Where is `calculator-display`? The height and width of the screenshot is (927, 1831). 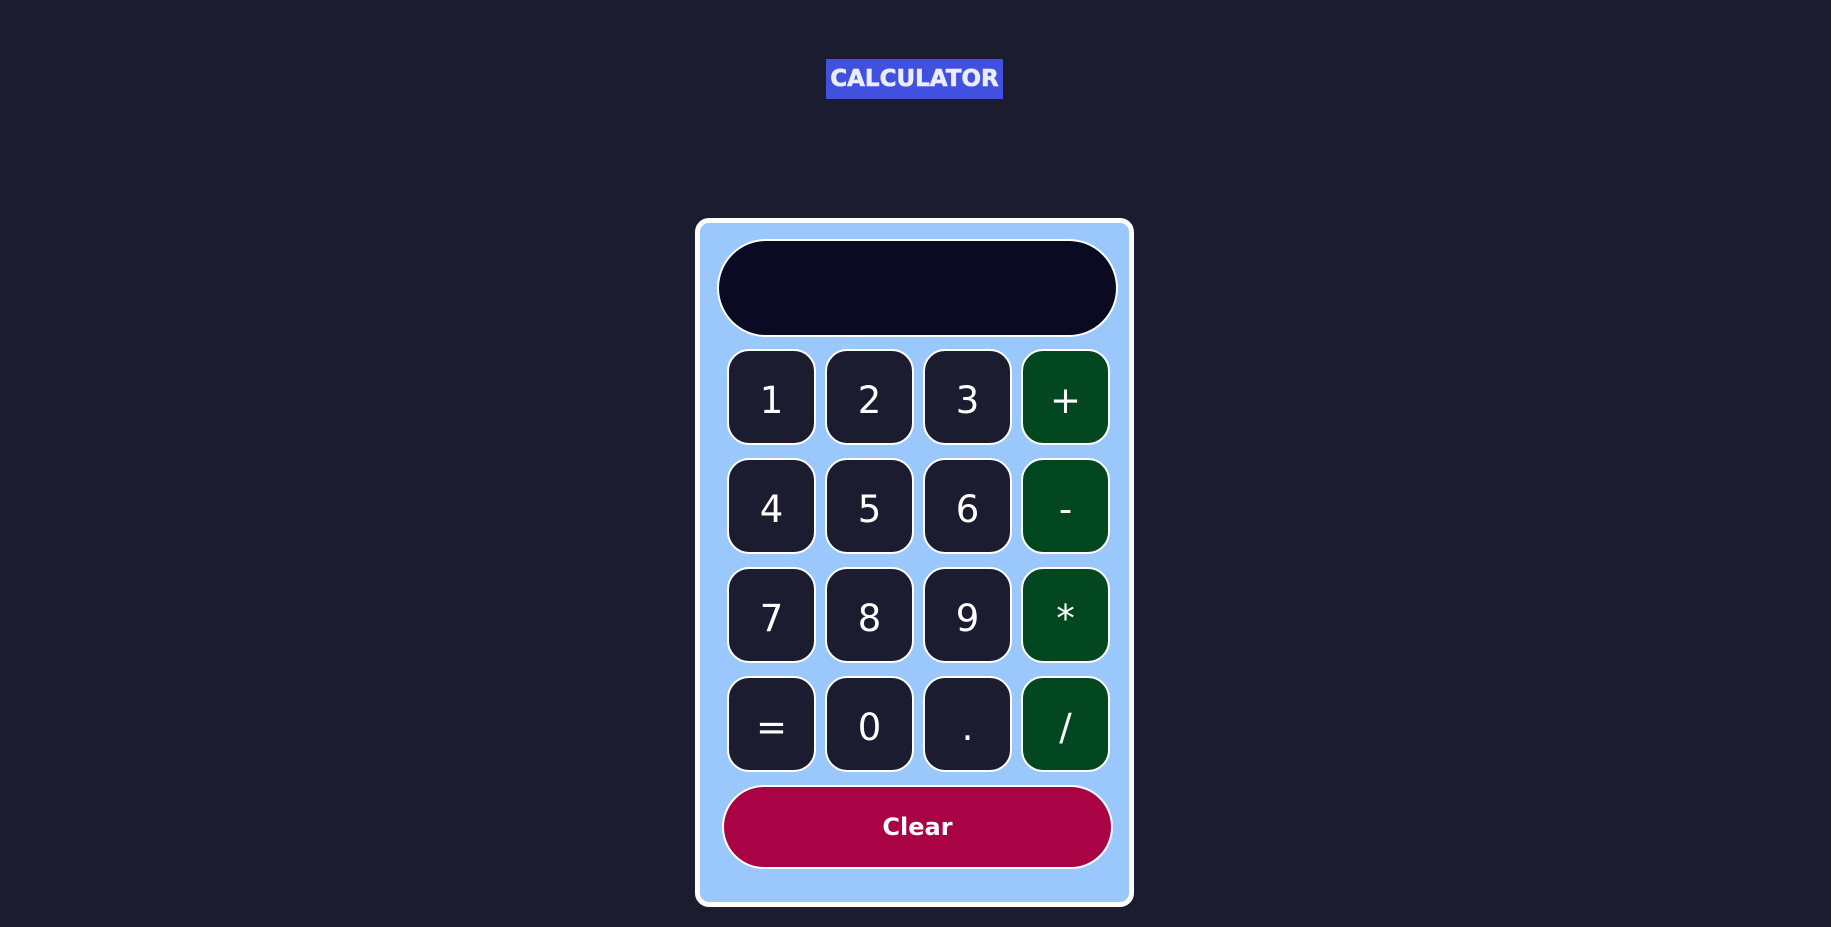
calculator-display is located at coordinates (917, 288).